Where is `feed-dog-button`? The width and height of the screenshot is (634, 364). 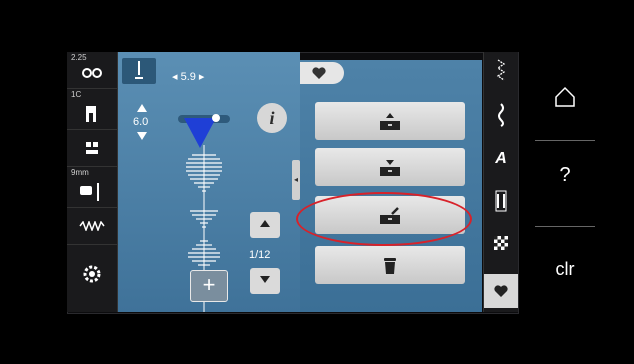 feed-dog-button is located at coordinates (92, 148).